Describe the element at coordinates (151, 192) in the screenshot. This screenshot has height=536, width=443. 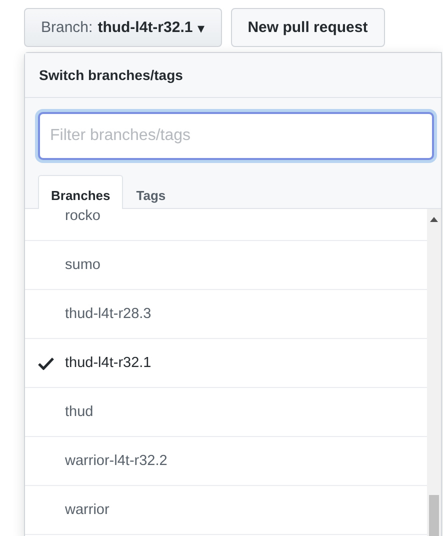
I see `tab: Tags` at that location.